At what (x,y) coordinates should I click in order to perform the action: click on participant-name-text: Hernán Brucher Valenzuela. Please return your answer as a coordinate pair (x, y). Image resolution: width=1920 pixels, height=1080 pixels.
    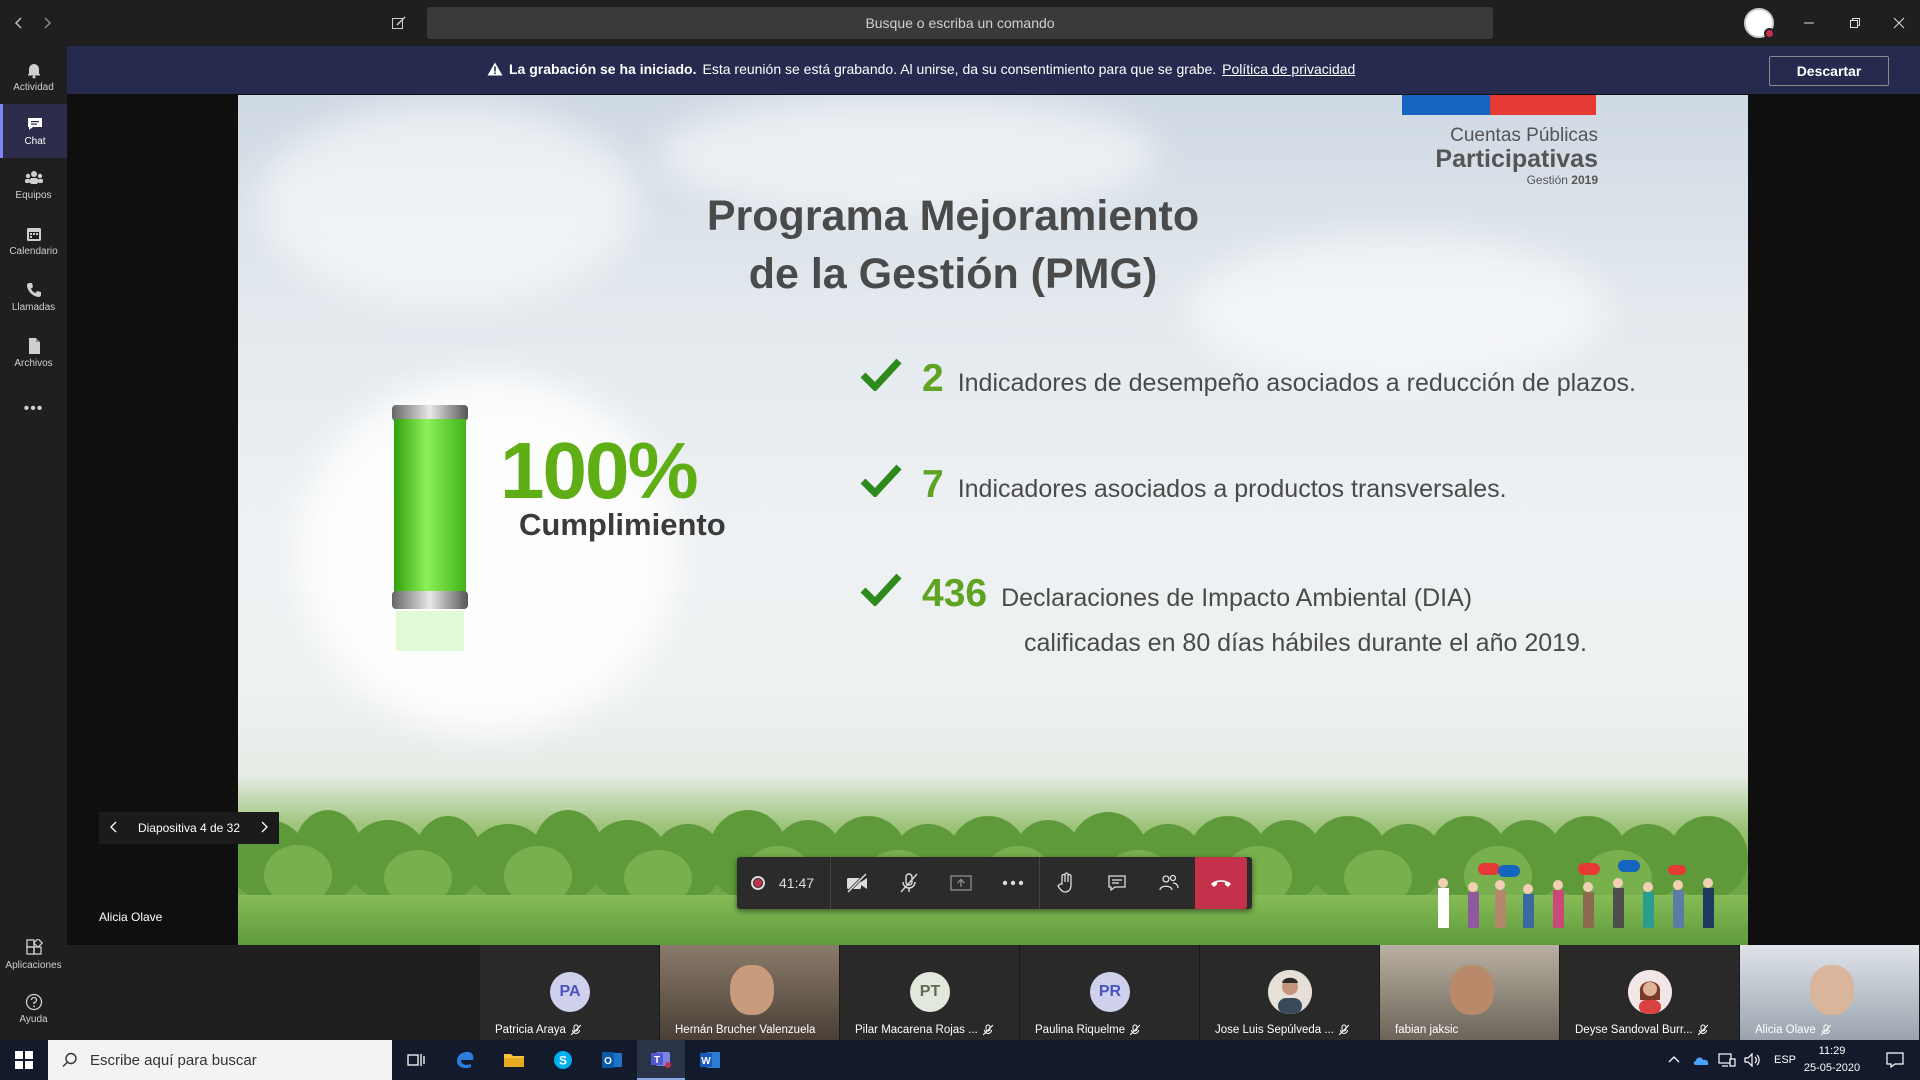
    Looking at the image, I should click on (745, 1030).